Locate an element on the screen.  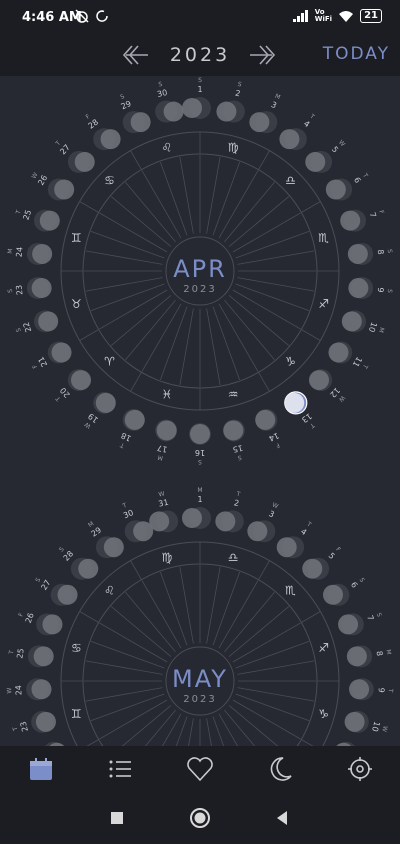
home-button is located at coordinates (200, 818).